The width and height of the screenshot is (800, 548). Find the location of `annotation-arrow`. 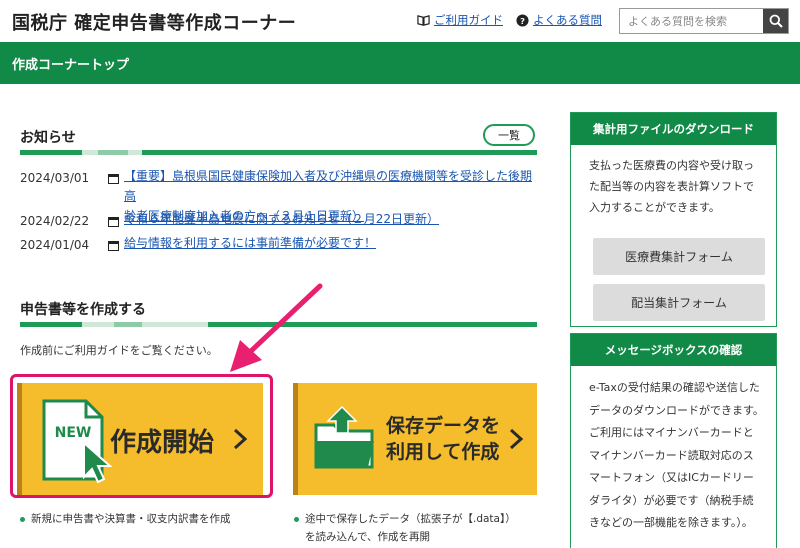

annotation-arrow is located at coordinates (276, 327).